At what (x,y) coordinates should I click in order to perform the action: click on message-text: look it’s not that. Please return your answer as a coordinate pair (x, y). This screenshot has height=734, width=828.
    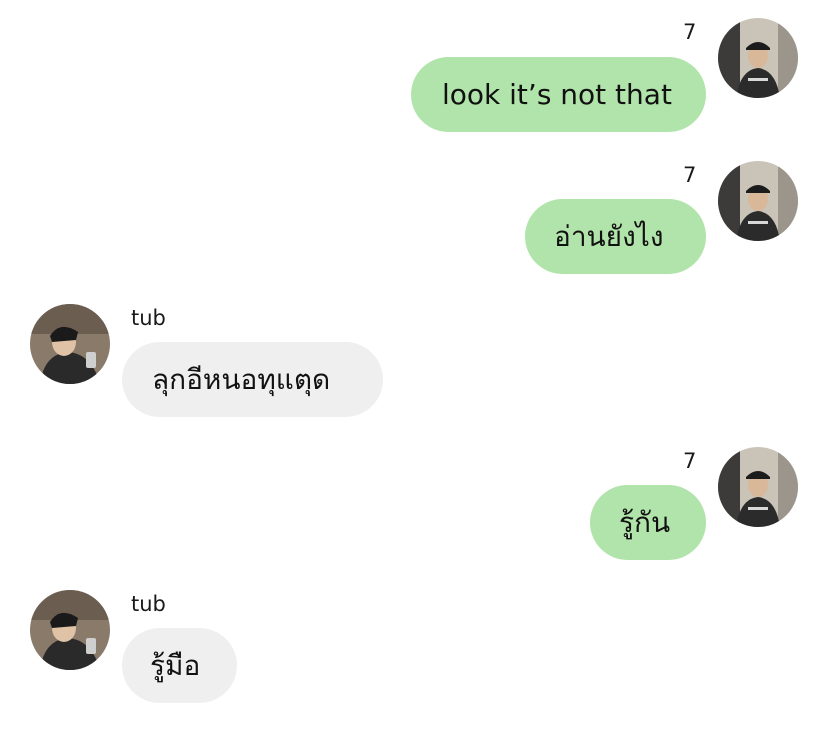
    Looking at the image, I should click on (557, 94).